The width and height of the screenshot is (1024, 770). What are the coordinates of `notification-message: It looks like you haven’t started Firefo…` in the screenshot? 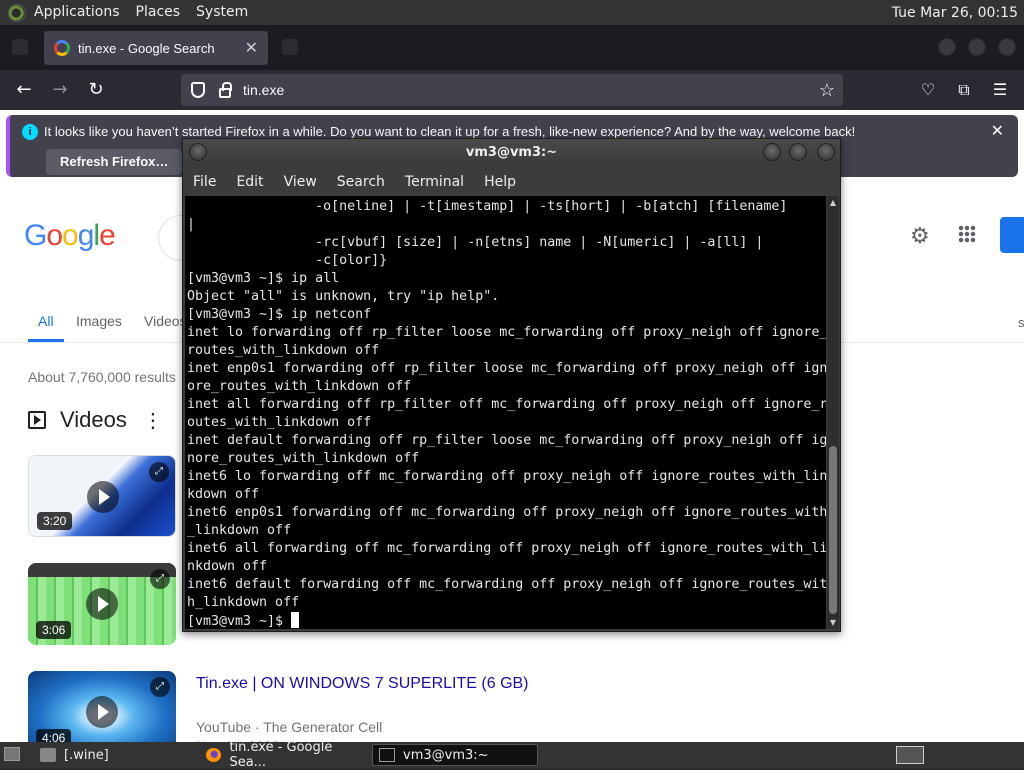 It's located at (450, 131).